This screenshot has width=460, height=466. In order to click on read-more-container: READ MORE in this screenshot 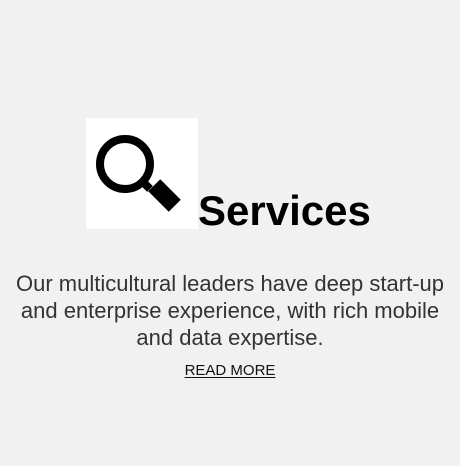, I will do `click(230, 371)`.